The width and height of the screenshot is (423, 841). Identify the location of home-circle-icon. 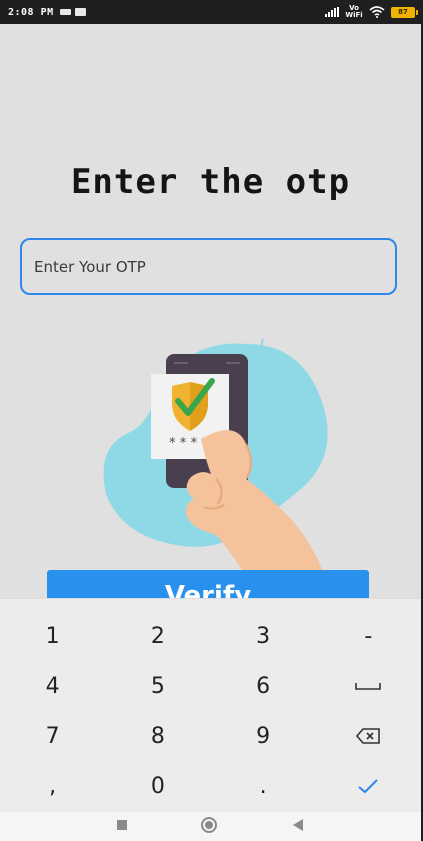
(209, 827).